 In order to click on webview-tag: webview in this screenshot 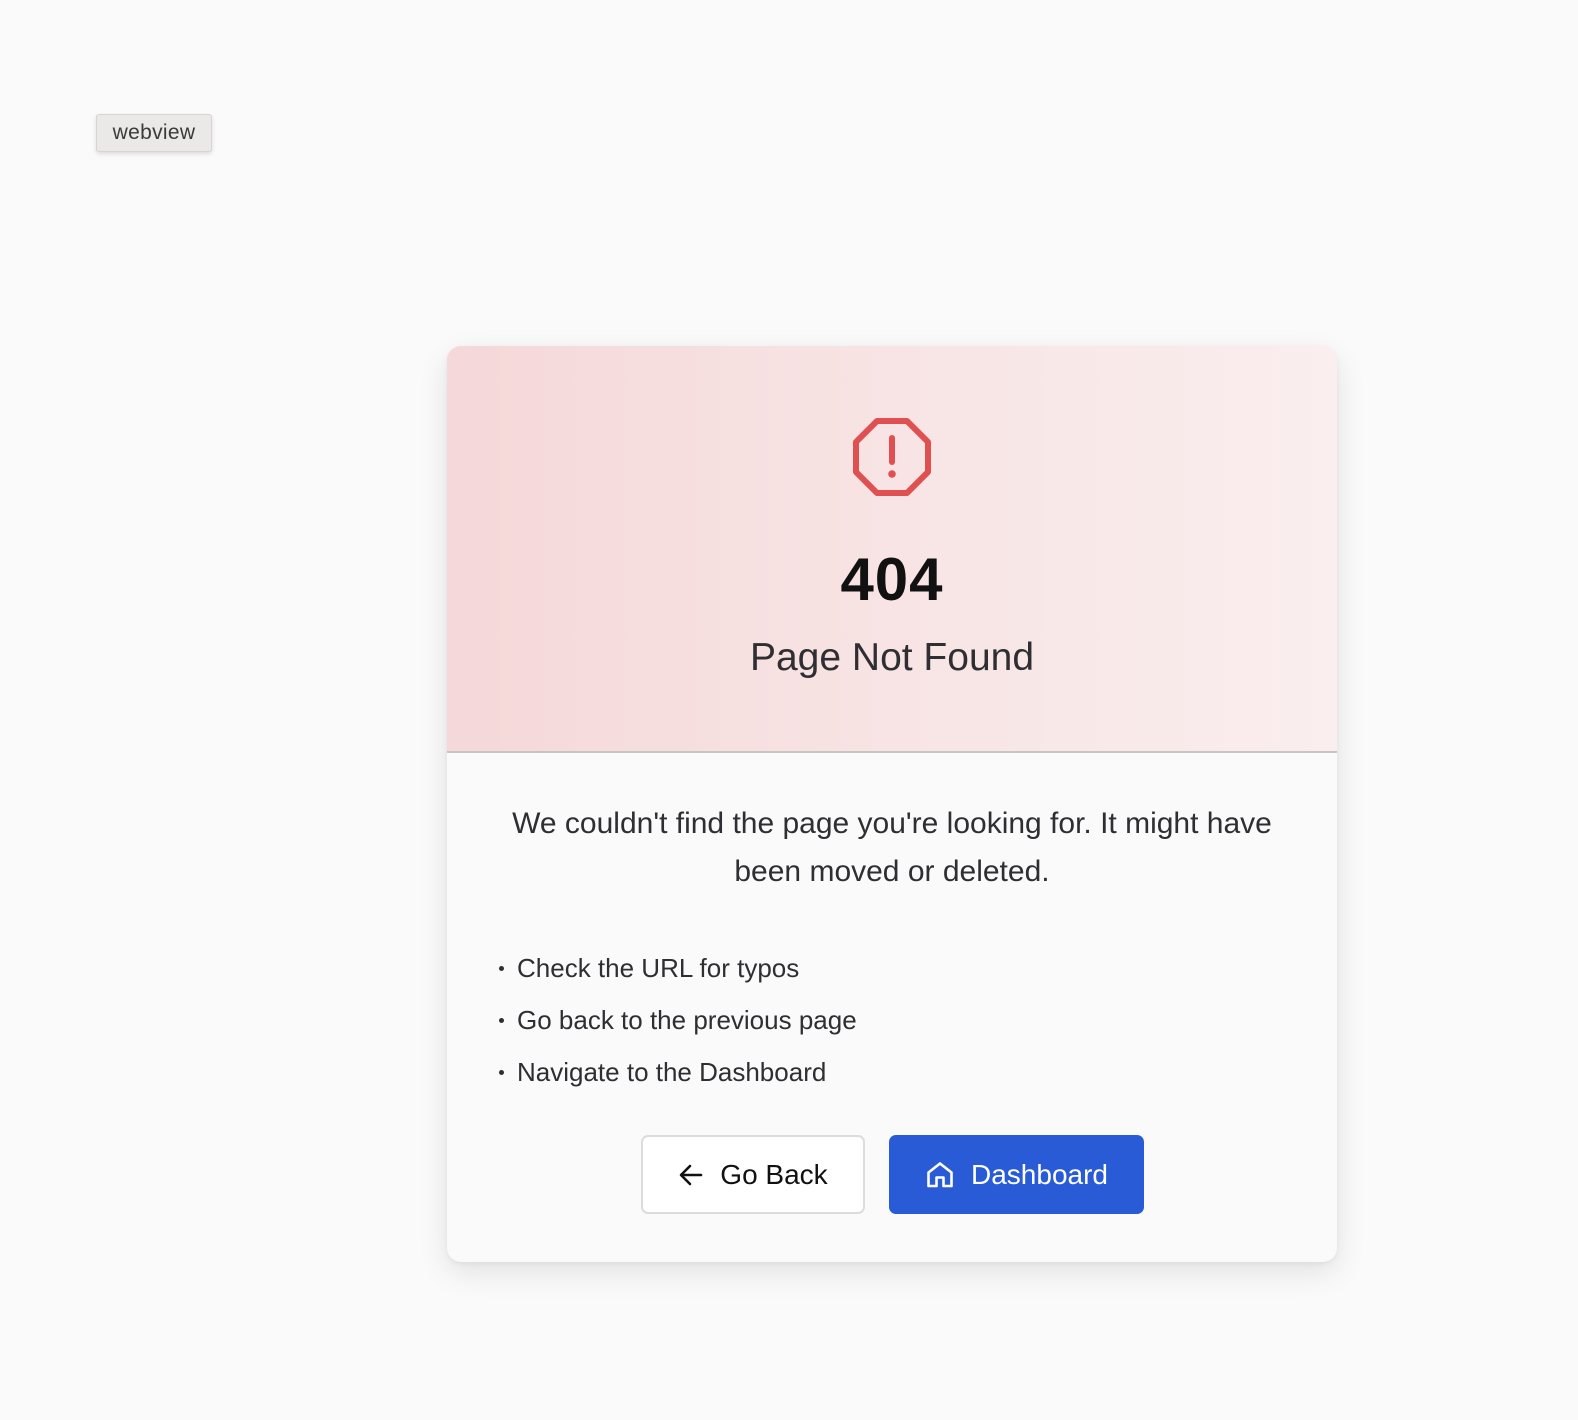, I will do `click(154, 133)`.